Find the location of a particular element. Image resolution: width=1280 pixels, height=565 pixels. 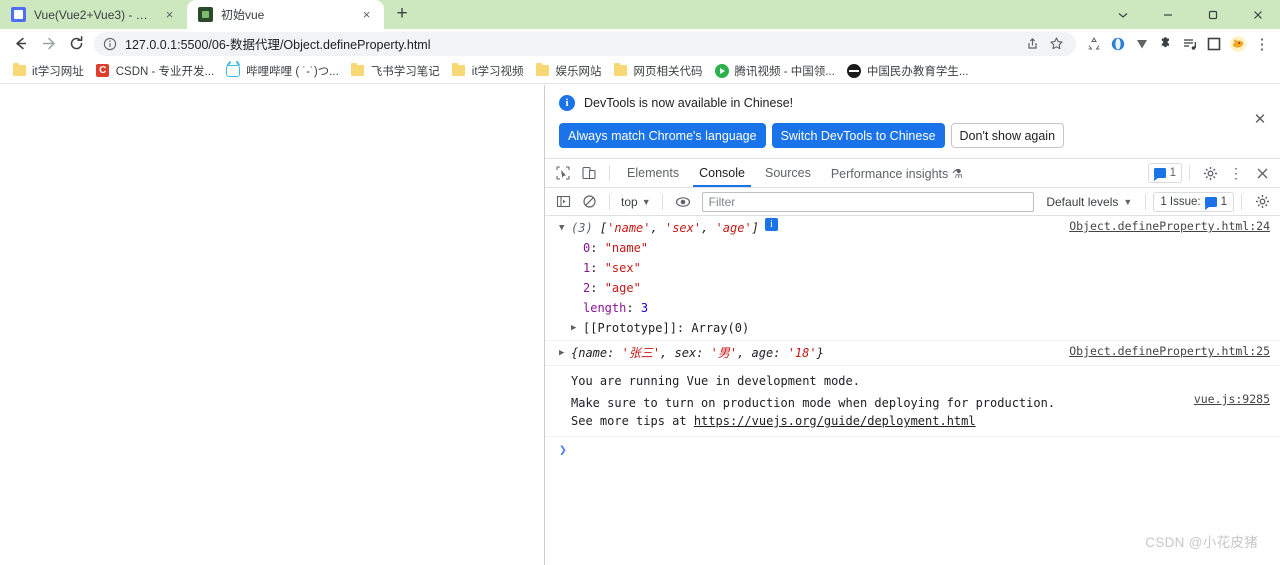

close-icon is located at coordinates (1262, 173).